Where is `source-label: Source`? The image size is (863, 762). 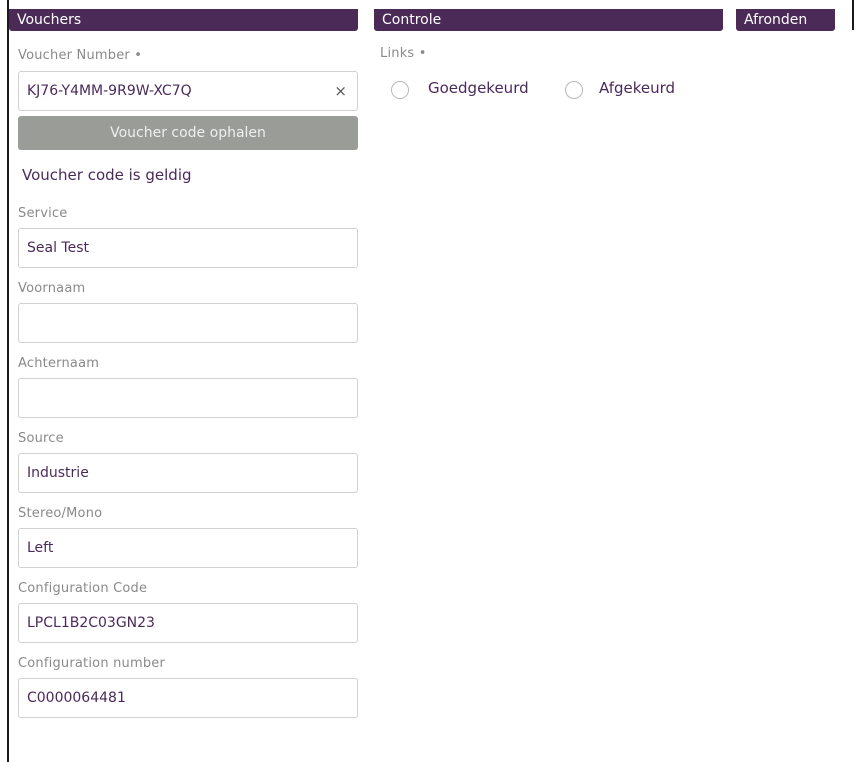 source-label: Source is located at coordinates (41, 438).